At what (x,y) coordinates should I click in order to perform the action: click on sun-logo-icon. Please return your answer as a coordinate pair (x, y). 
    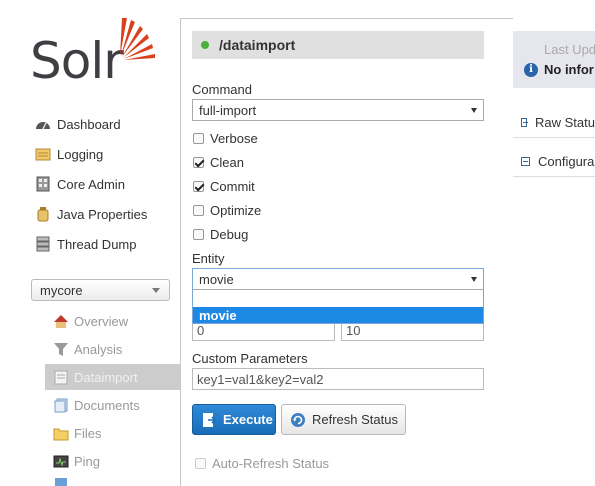
    Looking at the image, I should click on (137, 39).